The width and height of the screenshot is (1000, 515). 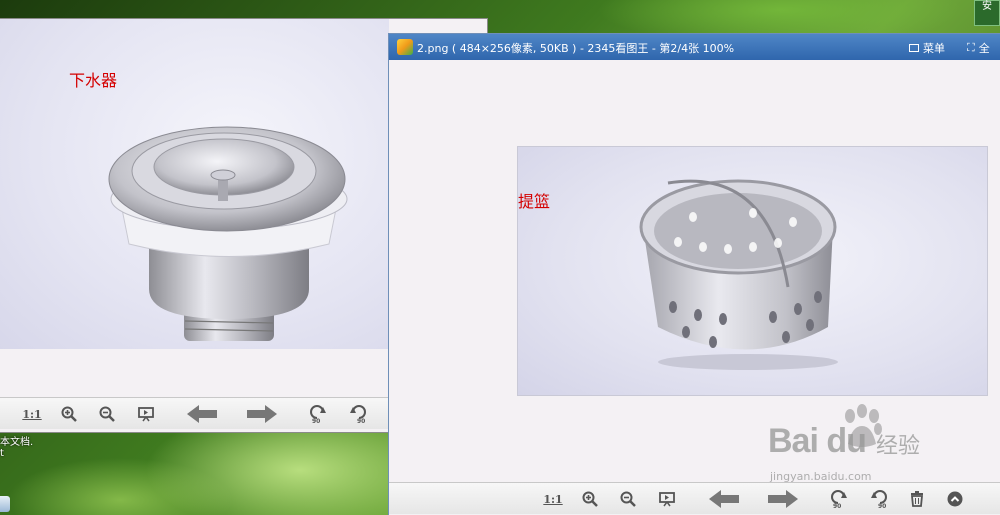 I want to click on image-caption-drain: 下水器, so click(x=93, y=80).